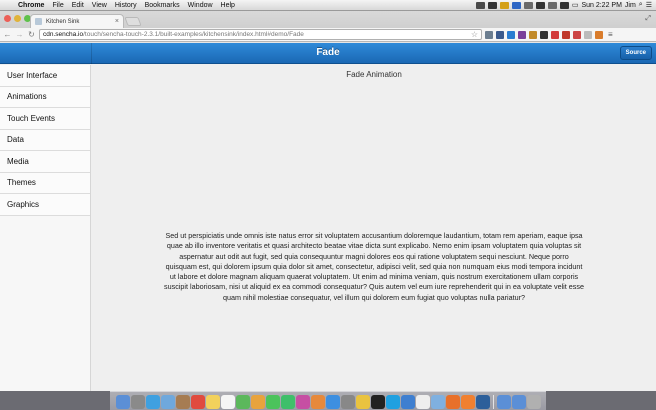 The image size is (656, 410). What do you see at coordinates (649, 5) in the screenshot?
I see `notification-center-icon: ☰` at bounding box center [649, 5].